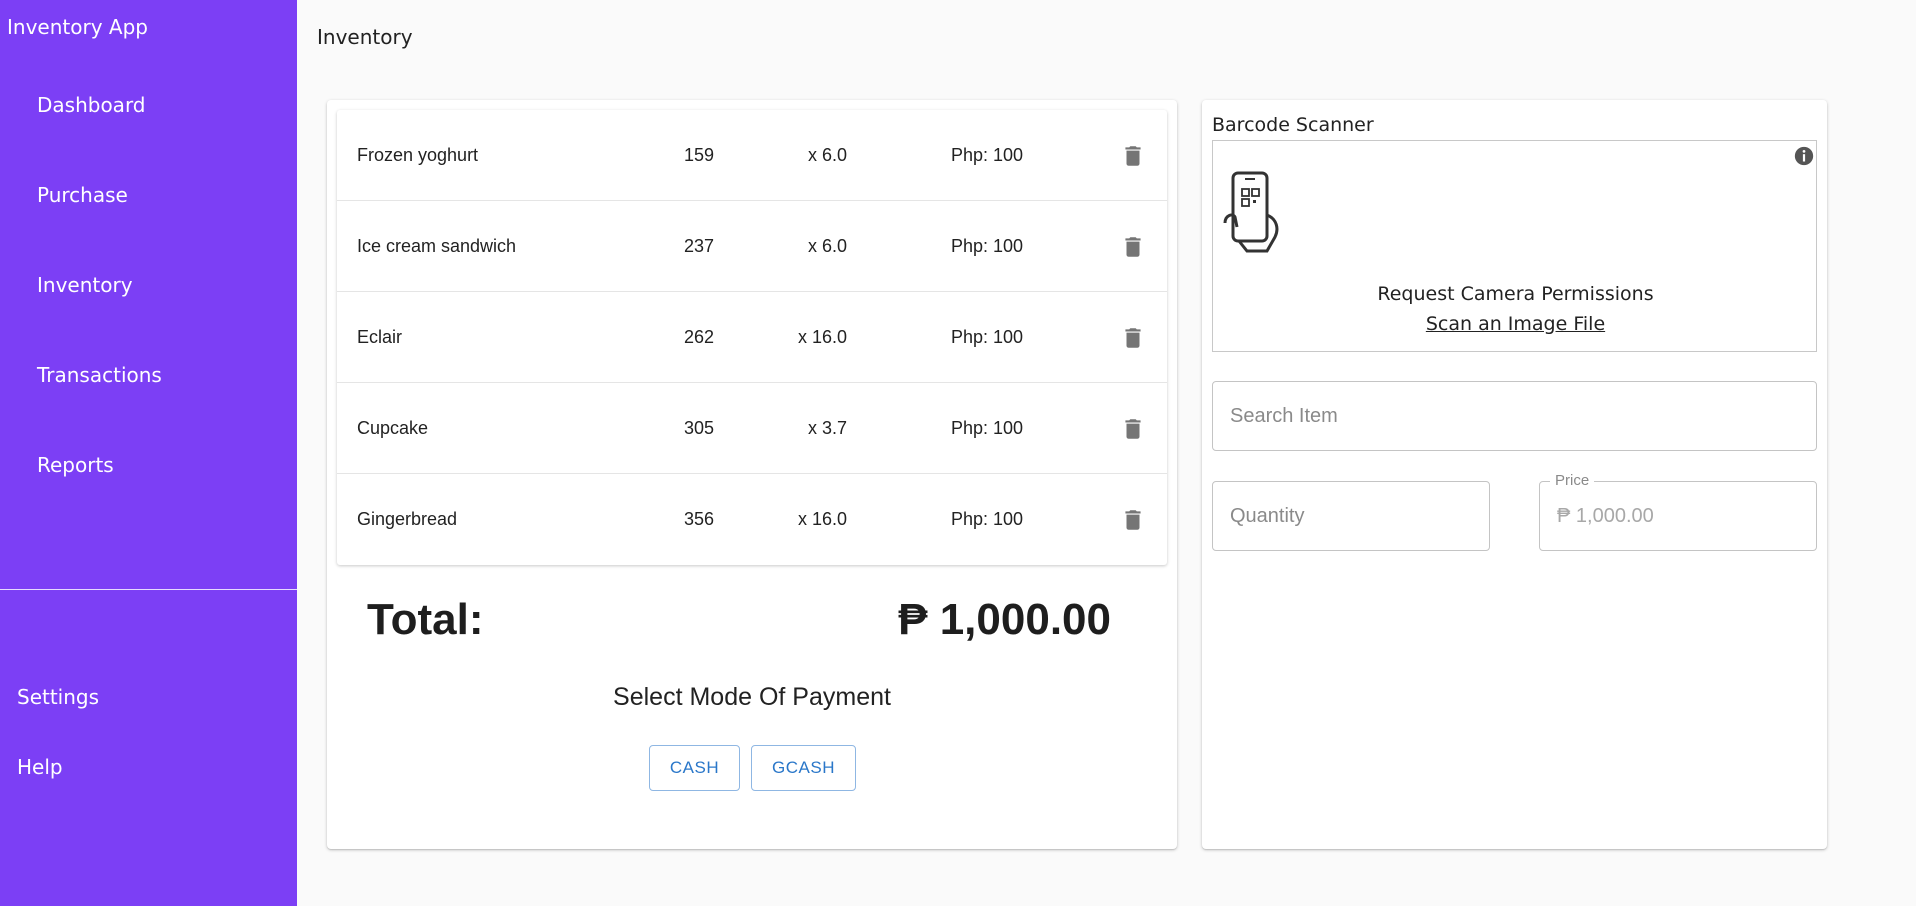 This screenshot has height=906, width=1916. I want to click on page-title: Inventory, so click(365, 37).